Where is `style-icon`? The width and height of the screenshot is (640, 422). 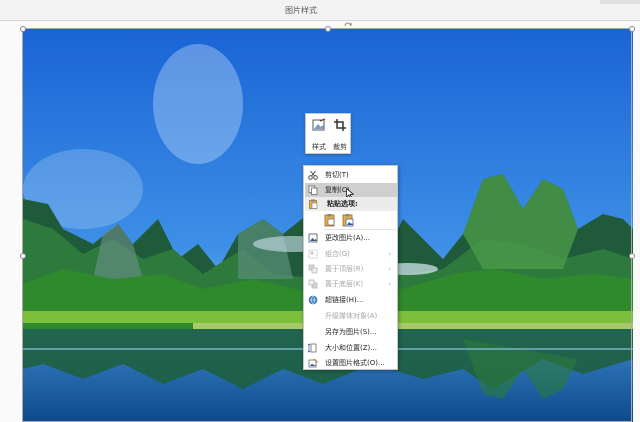
style-icon is located at coordinates (319, 124).